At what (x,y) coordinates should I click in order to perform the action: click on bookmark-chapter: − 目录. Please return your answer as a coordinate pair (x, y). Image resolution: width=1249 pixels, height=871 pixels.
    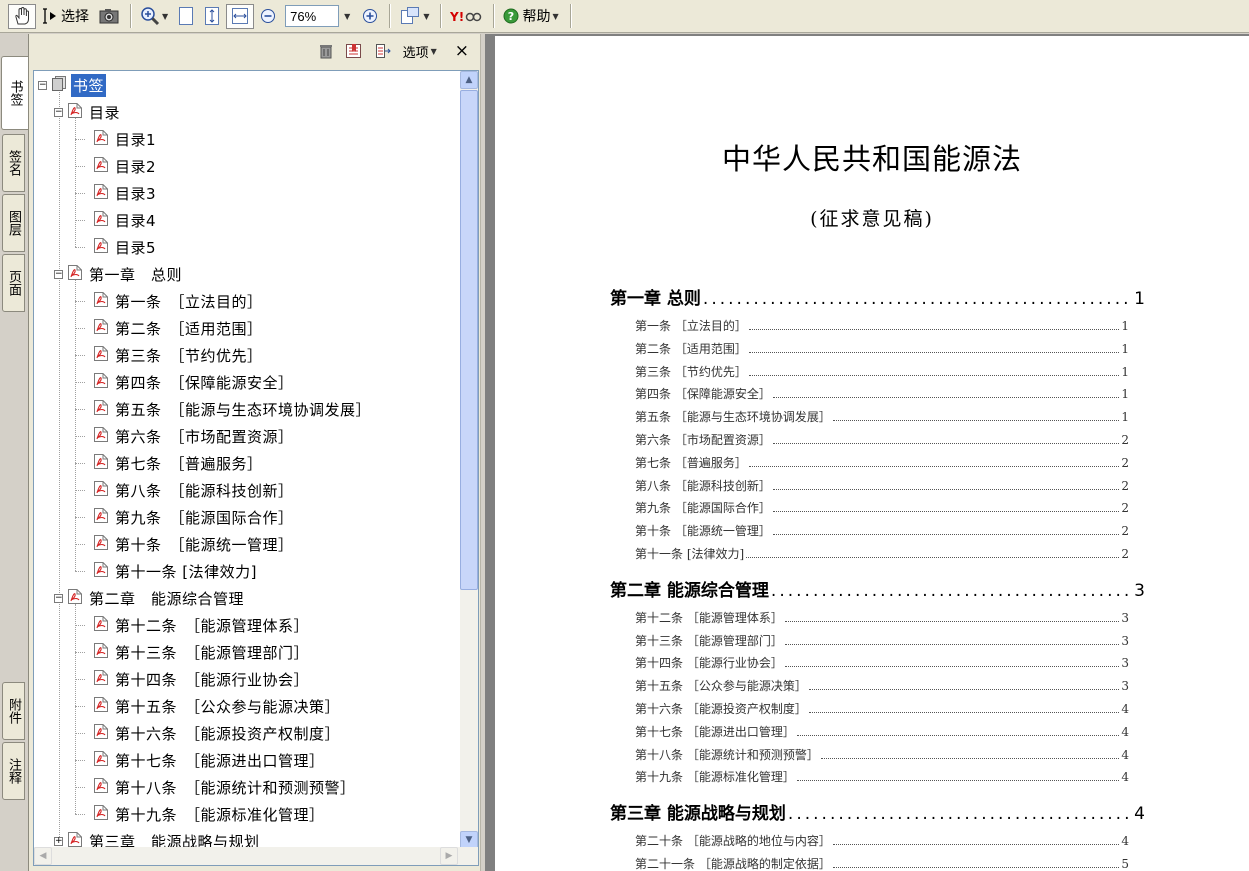
    Looking at the image, I should click on (88, 112).